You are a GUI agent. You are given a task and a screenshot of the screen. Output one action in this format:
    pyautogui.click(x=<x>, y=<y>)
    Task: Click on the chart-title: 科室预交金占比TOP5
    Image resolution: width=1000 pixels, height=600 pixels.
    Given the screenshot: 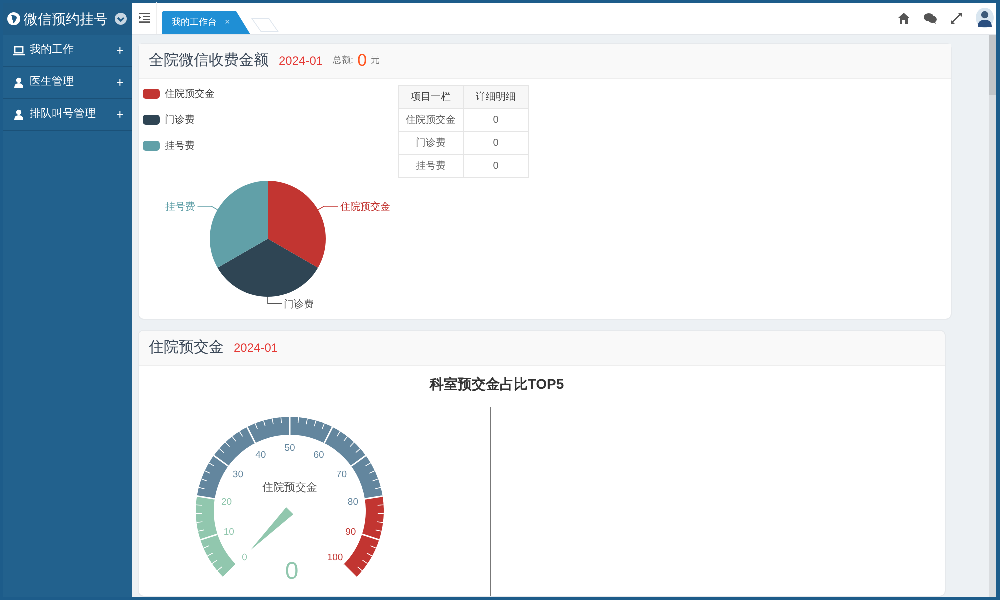 What is the action you would take?
    pyautogui.click(x=497, y=384)
    